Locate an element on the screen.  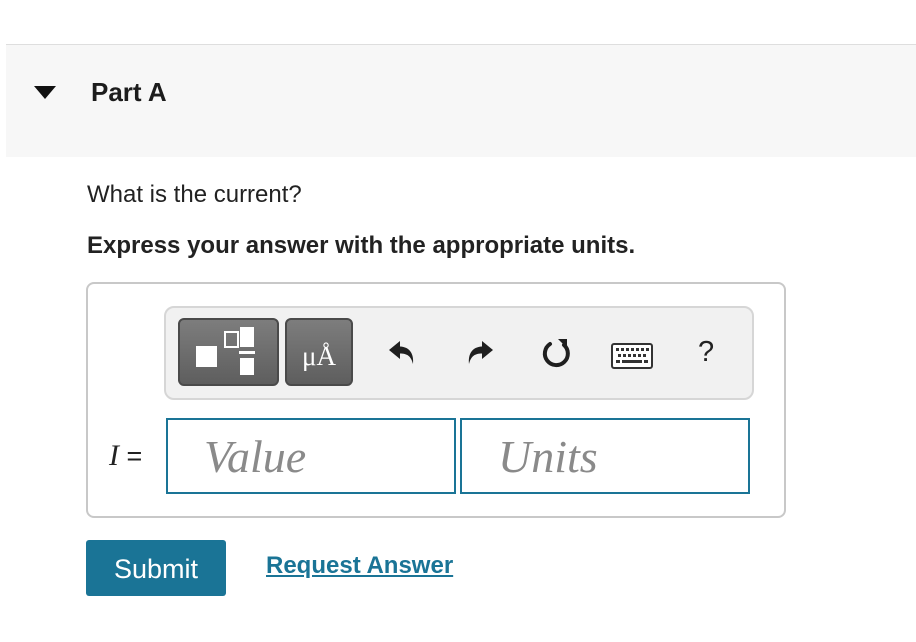
reset-circular-arrow-icon is located at coordinates (556, 353).